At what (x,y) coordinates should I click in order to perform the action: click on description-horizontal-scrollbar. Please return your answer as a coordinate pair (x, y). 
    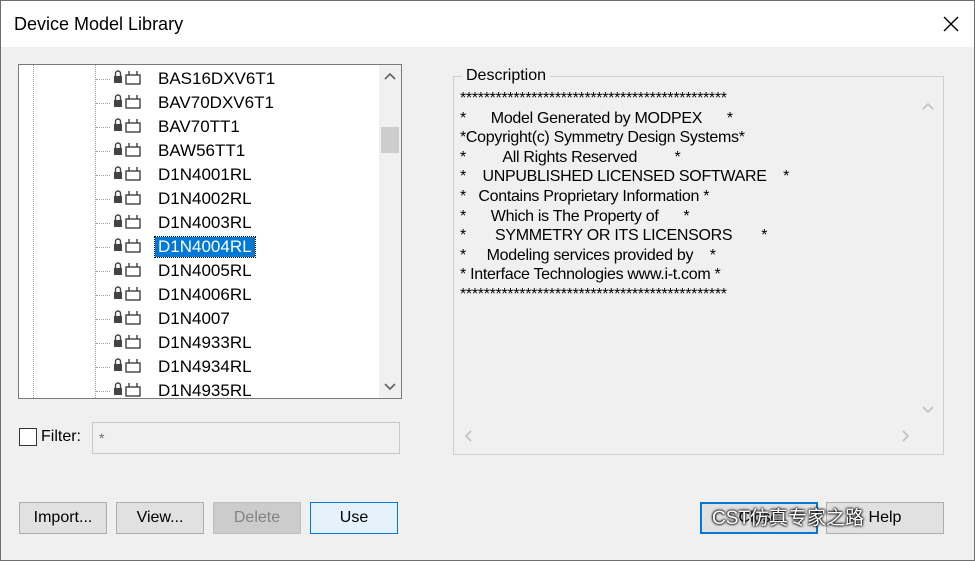
    Looking at the image, I should click on (687, 437).